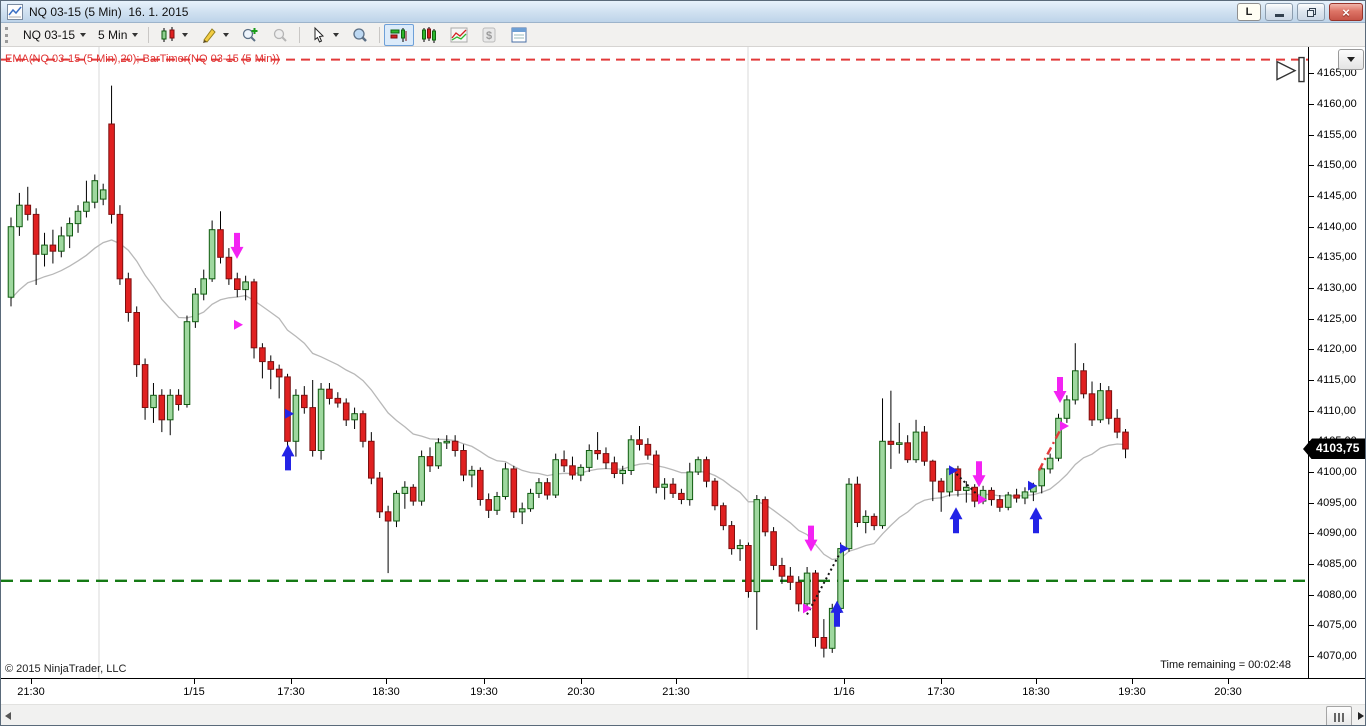  Describe the element at coordinates (1337, 288) in the screenshot. I see `price-tick-label: 4130,00` at that location.